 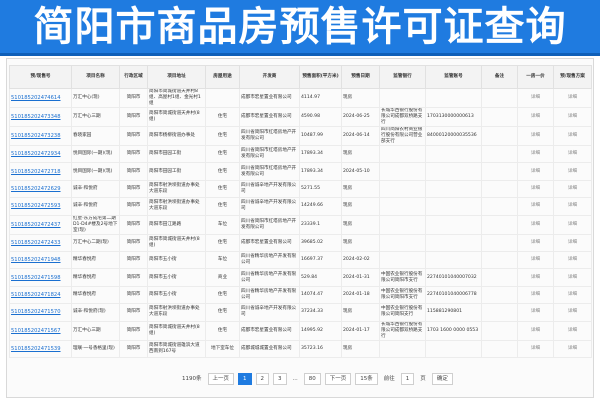 I want to click on page-button-80: 80, so click(x=312, y=379).